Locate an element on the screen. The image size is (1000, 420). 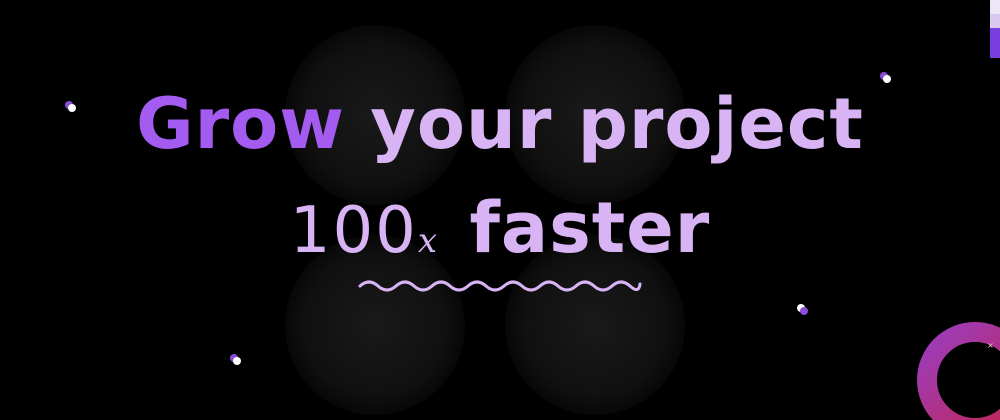
headline-accent-word: Grow is located at coordinates (240, 124).